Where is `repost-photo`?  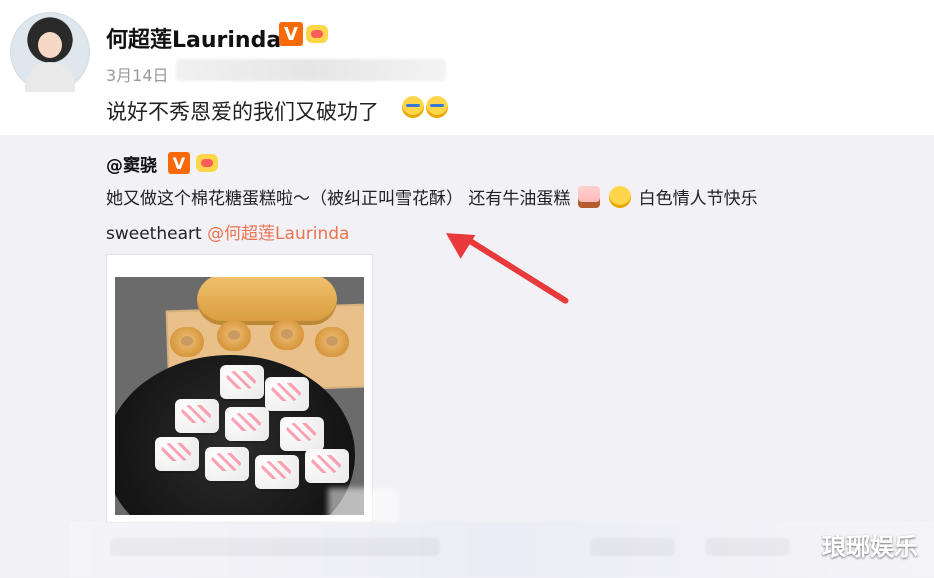 repost-photo is located at coordinates (239, 388).